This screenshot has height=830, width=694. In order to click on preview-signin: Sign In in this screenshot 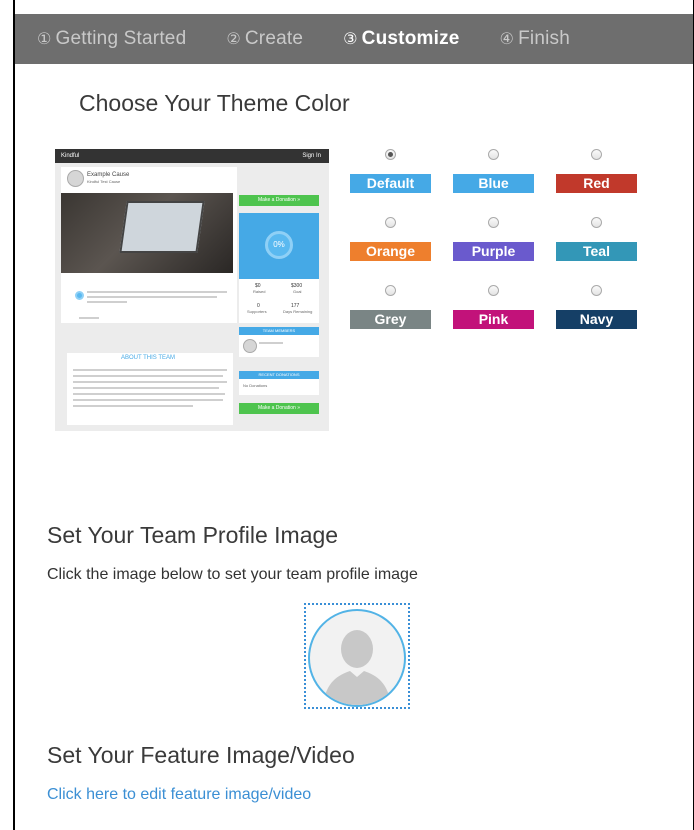, I will do `click(311, 156)`.